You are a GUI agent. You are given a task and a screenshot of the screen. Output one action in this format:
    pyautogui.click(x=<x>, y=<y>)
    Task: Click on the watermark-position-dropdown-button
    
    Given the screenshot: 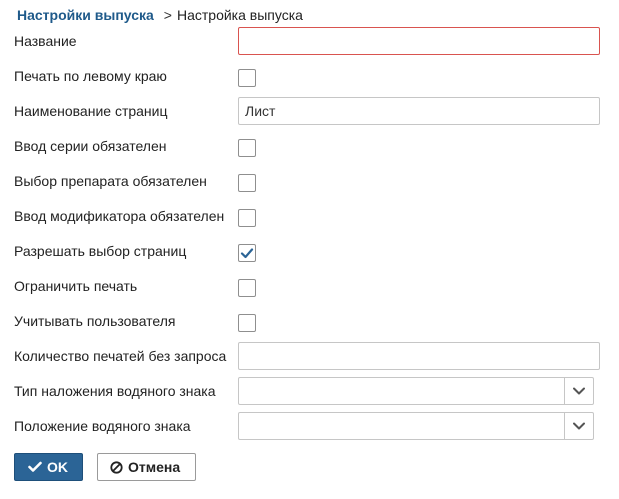 What is the action you would take?
    pyautogui.click(x=578, y=426)
    